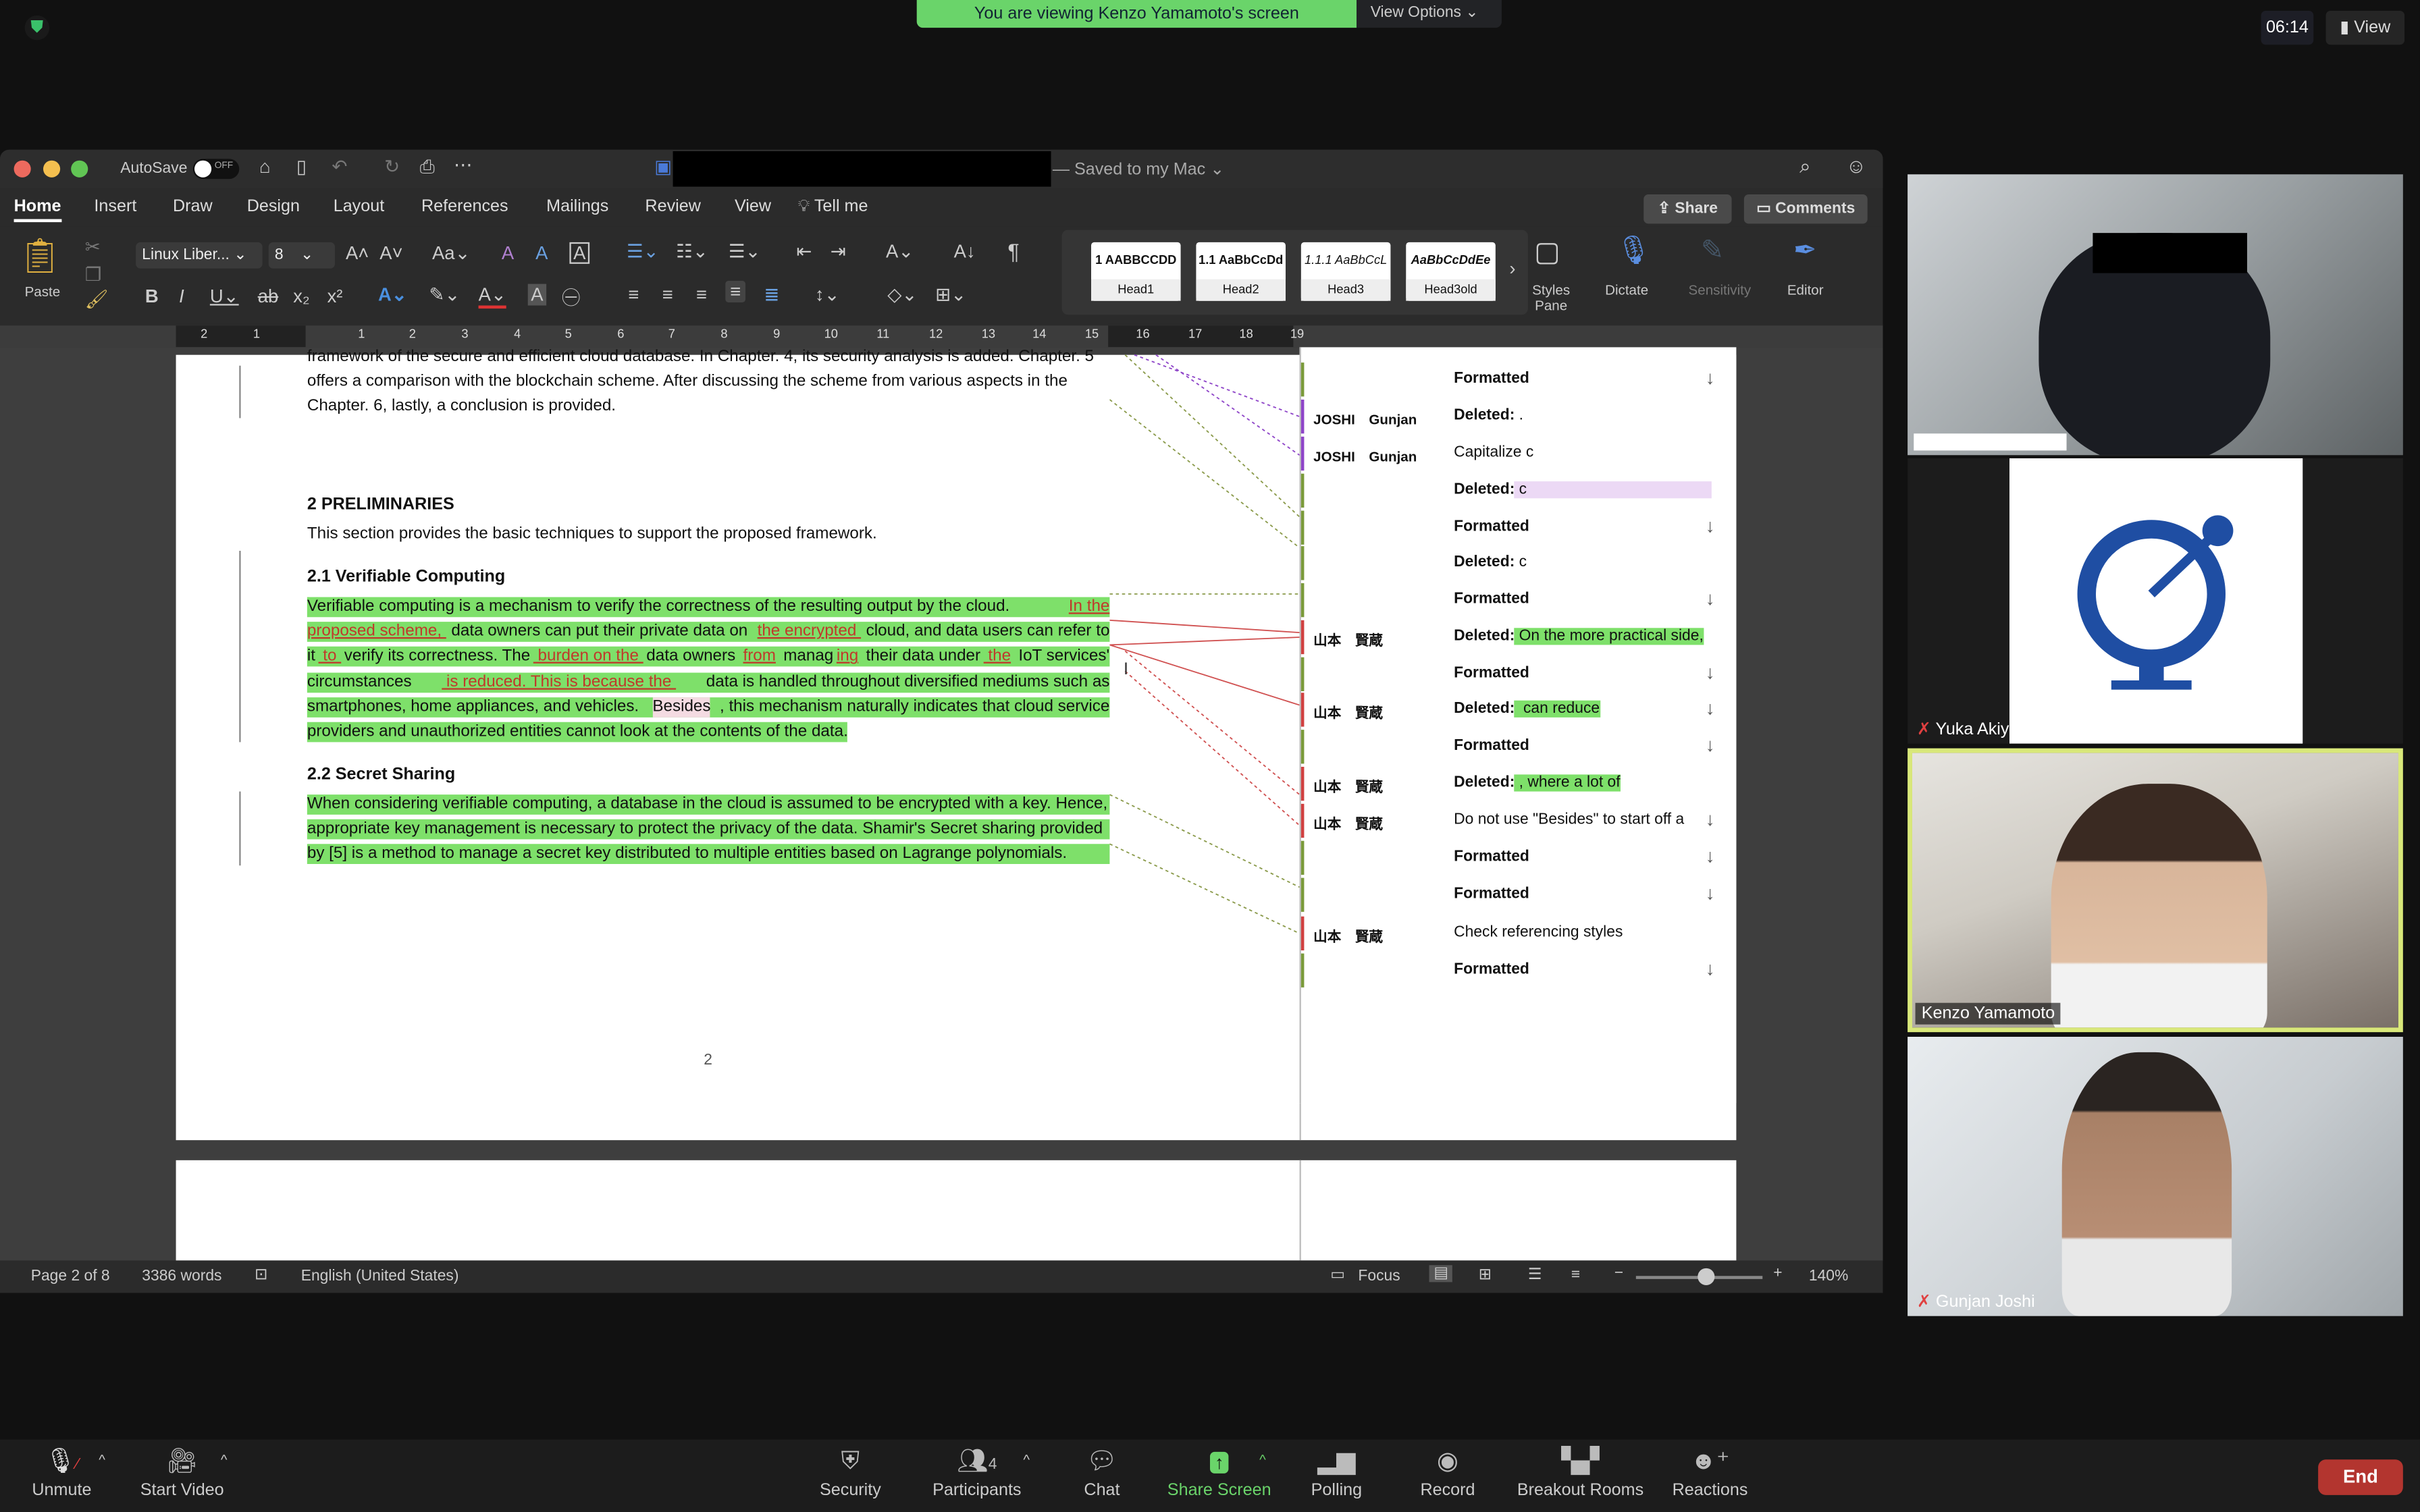 This screenshot has width=2420, height=1512. What do you see at coordinates (181, 1276) in the screenshot?
I see `word-count: 3386 words` at bounding box center [181, 1276].